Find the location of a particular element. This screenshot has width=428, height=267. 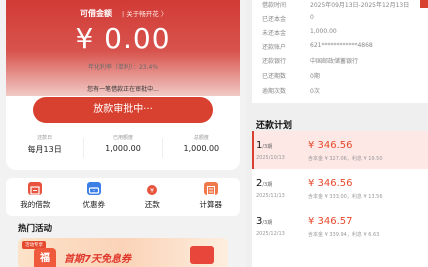

detail-label: 逾期次数 is located at coordinates (274, 91).